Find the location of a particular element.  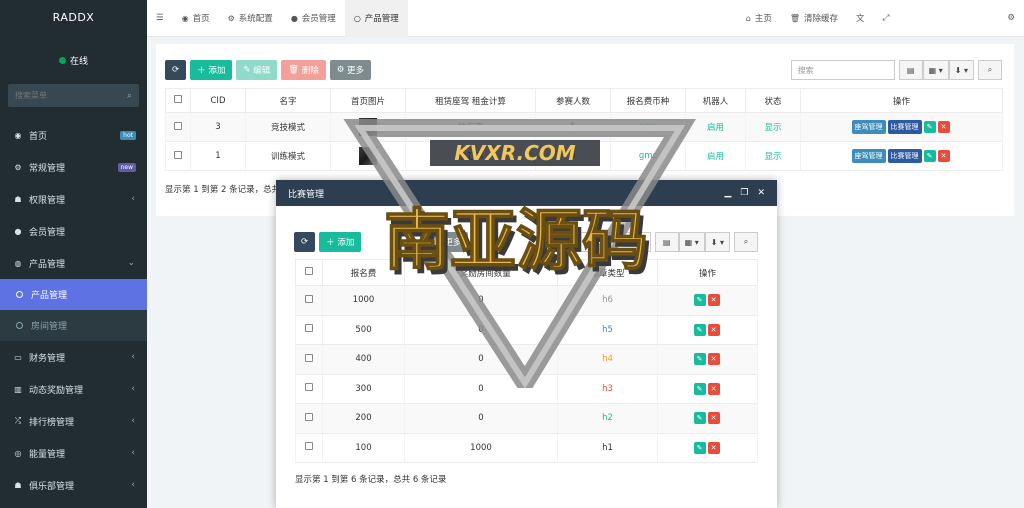

sidebar-item-product: ◍ 产品管理 ⌄ is located at coordinates (73, 263).